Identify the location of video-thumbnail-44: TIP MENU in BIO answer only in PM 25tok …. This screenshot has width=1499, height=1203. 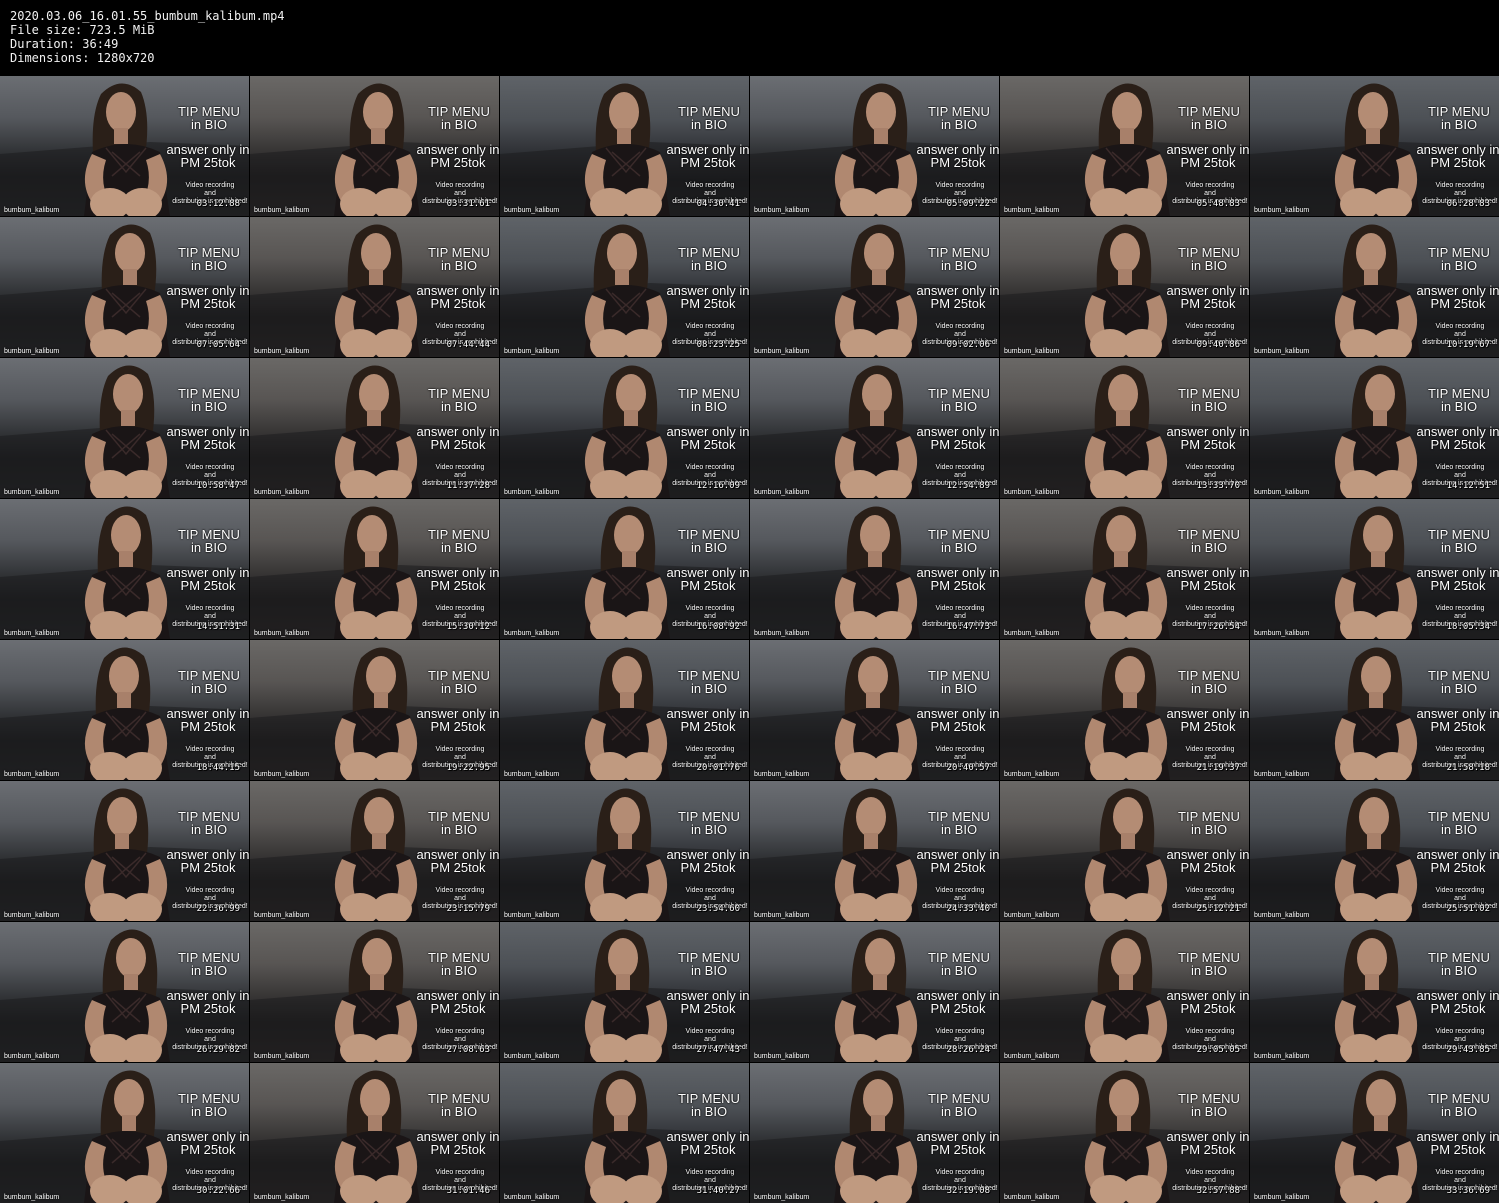
(374, 1133).